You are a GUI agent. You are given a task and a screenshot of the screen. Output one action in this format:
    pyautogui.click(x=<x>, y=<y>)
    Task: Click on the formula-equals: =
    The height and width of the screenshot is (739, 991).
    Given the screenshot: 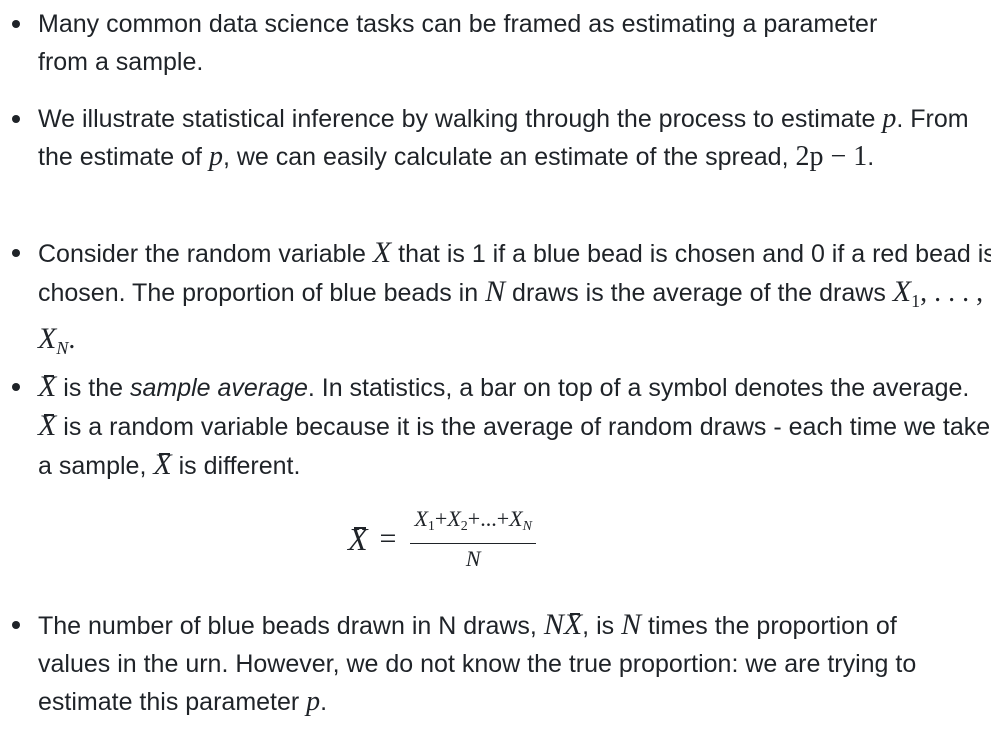 What is the action you would take?
    pyautogui.click(x=388, y=538)
    